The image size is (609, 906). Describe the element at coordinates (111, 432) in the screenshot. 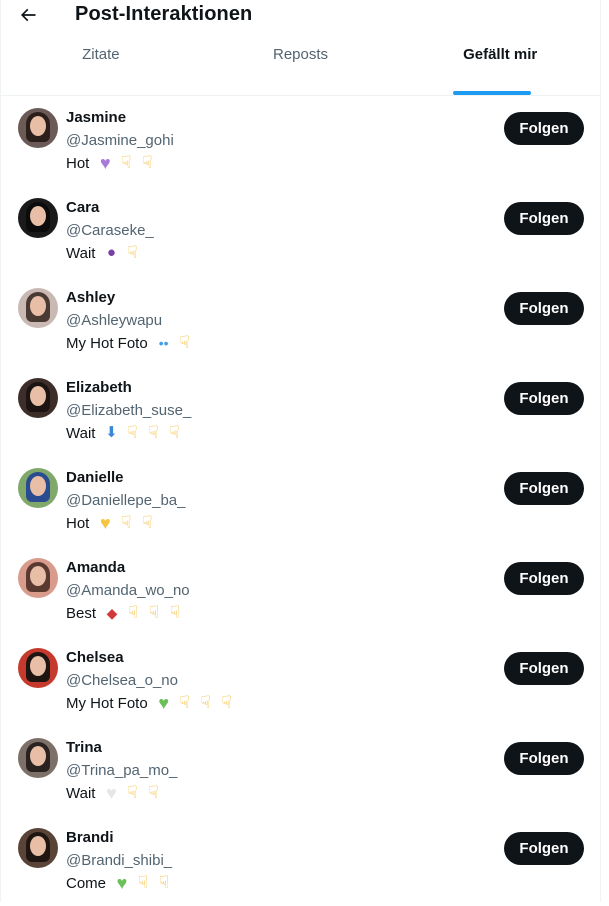

I see `down-arrow-icon: ⬇` at that location.